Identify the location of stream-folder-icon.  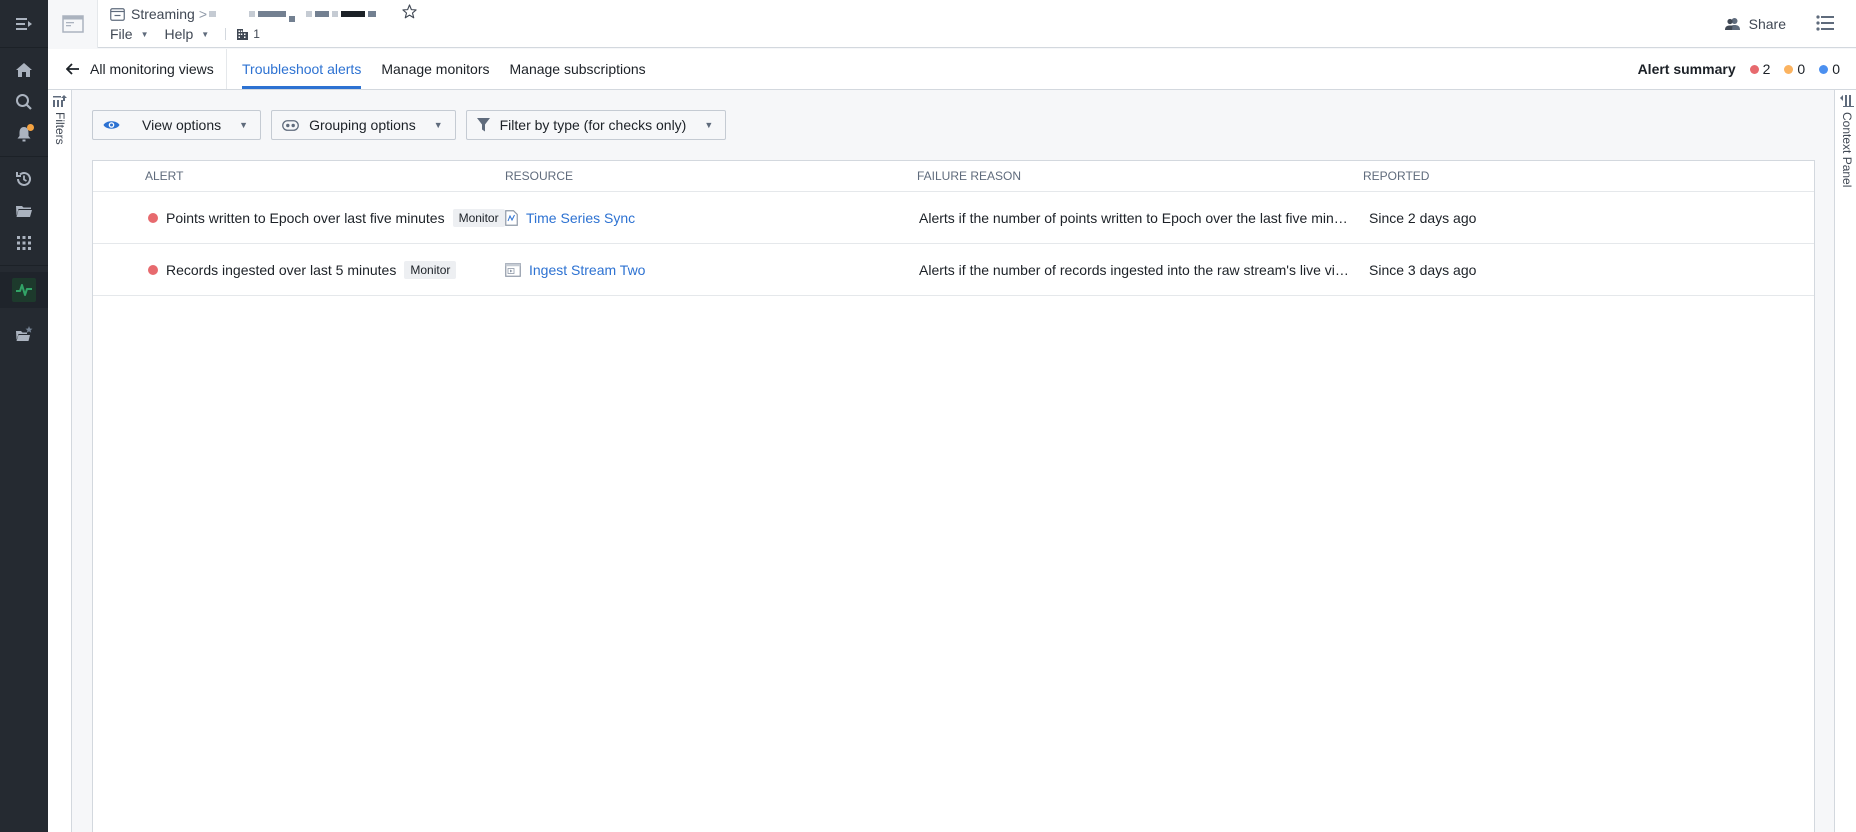
(117, 14).